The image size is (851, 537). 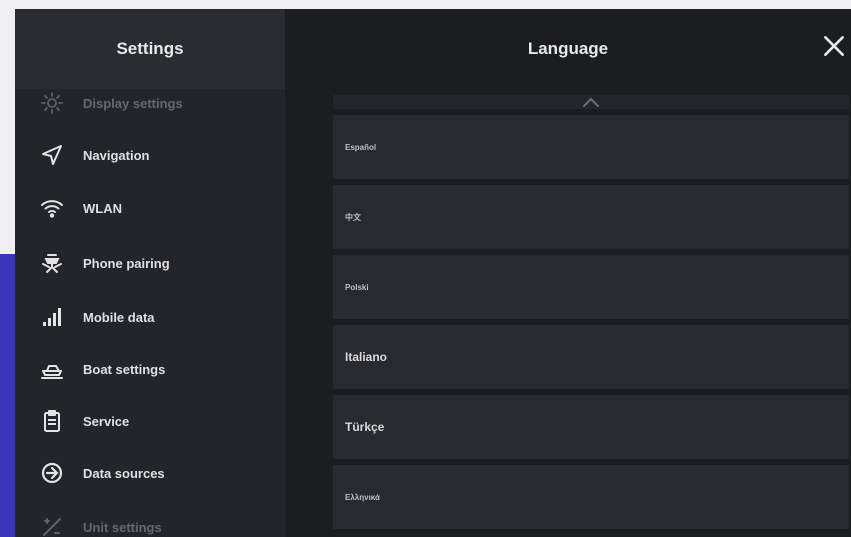 What do you see at coordinates (591, 497) in the screenshot?
I see `language-option-greek: Ελληνικά` at bounding box center [591, 497].